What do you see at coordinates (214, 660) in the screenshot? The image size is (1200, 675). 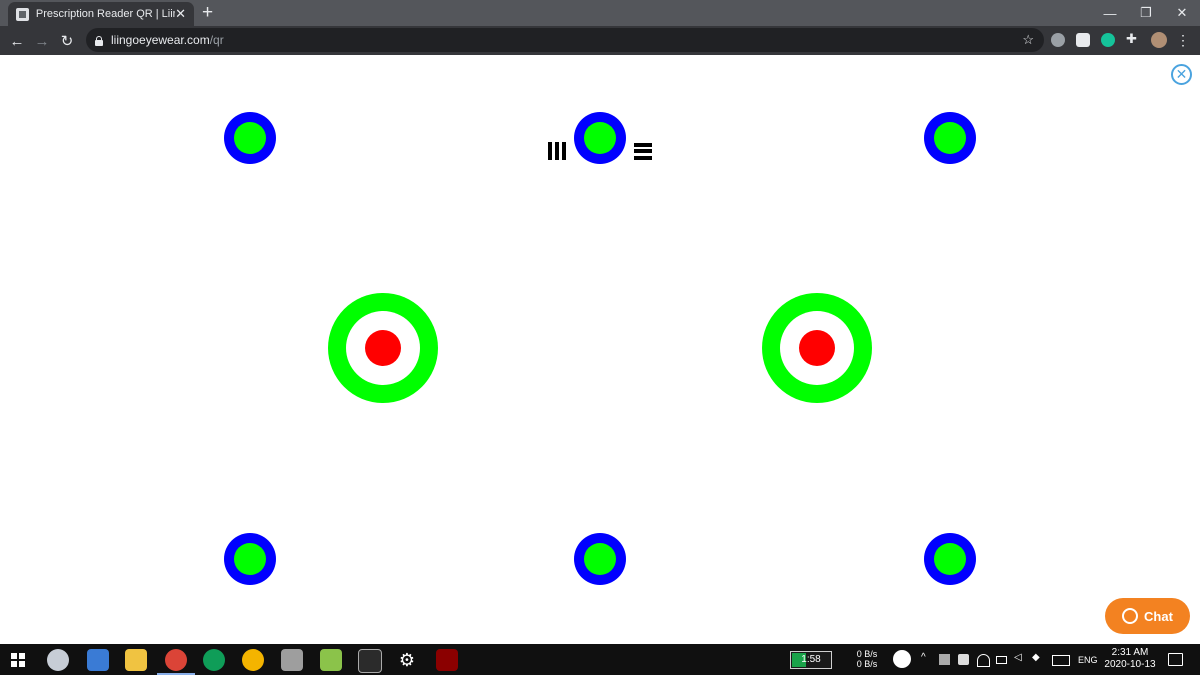 I see `chrome-profile-icon` at bounding box center [214, 660].